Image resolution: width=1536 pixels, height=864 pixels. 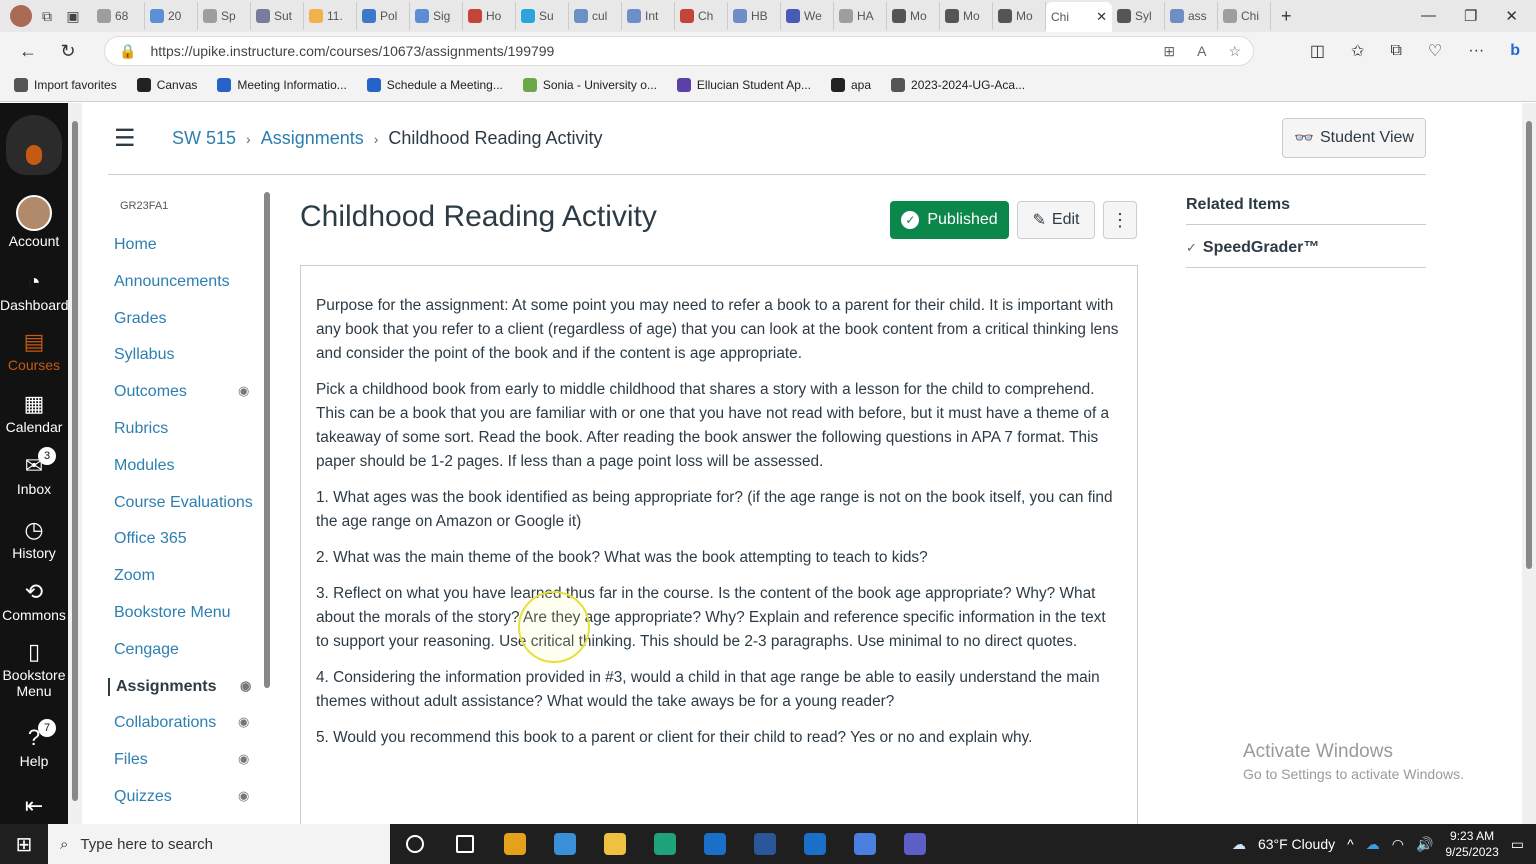 I want to click on global-nav-courses: ▤ Courses, so click(x=34, y=351).